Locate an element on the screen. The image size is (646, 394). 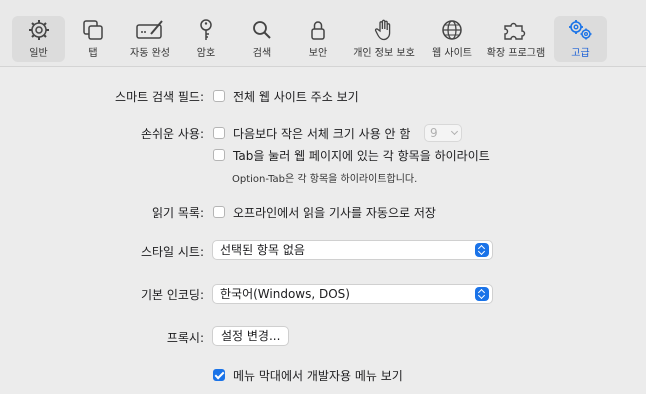
autofill-pencil-icon is located at coordinates (150, 30).